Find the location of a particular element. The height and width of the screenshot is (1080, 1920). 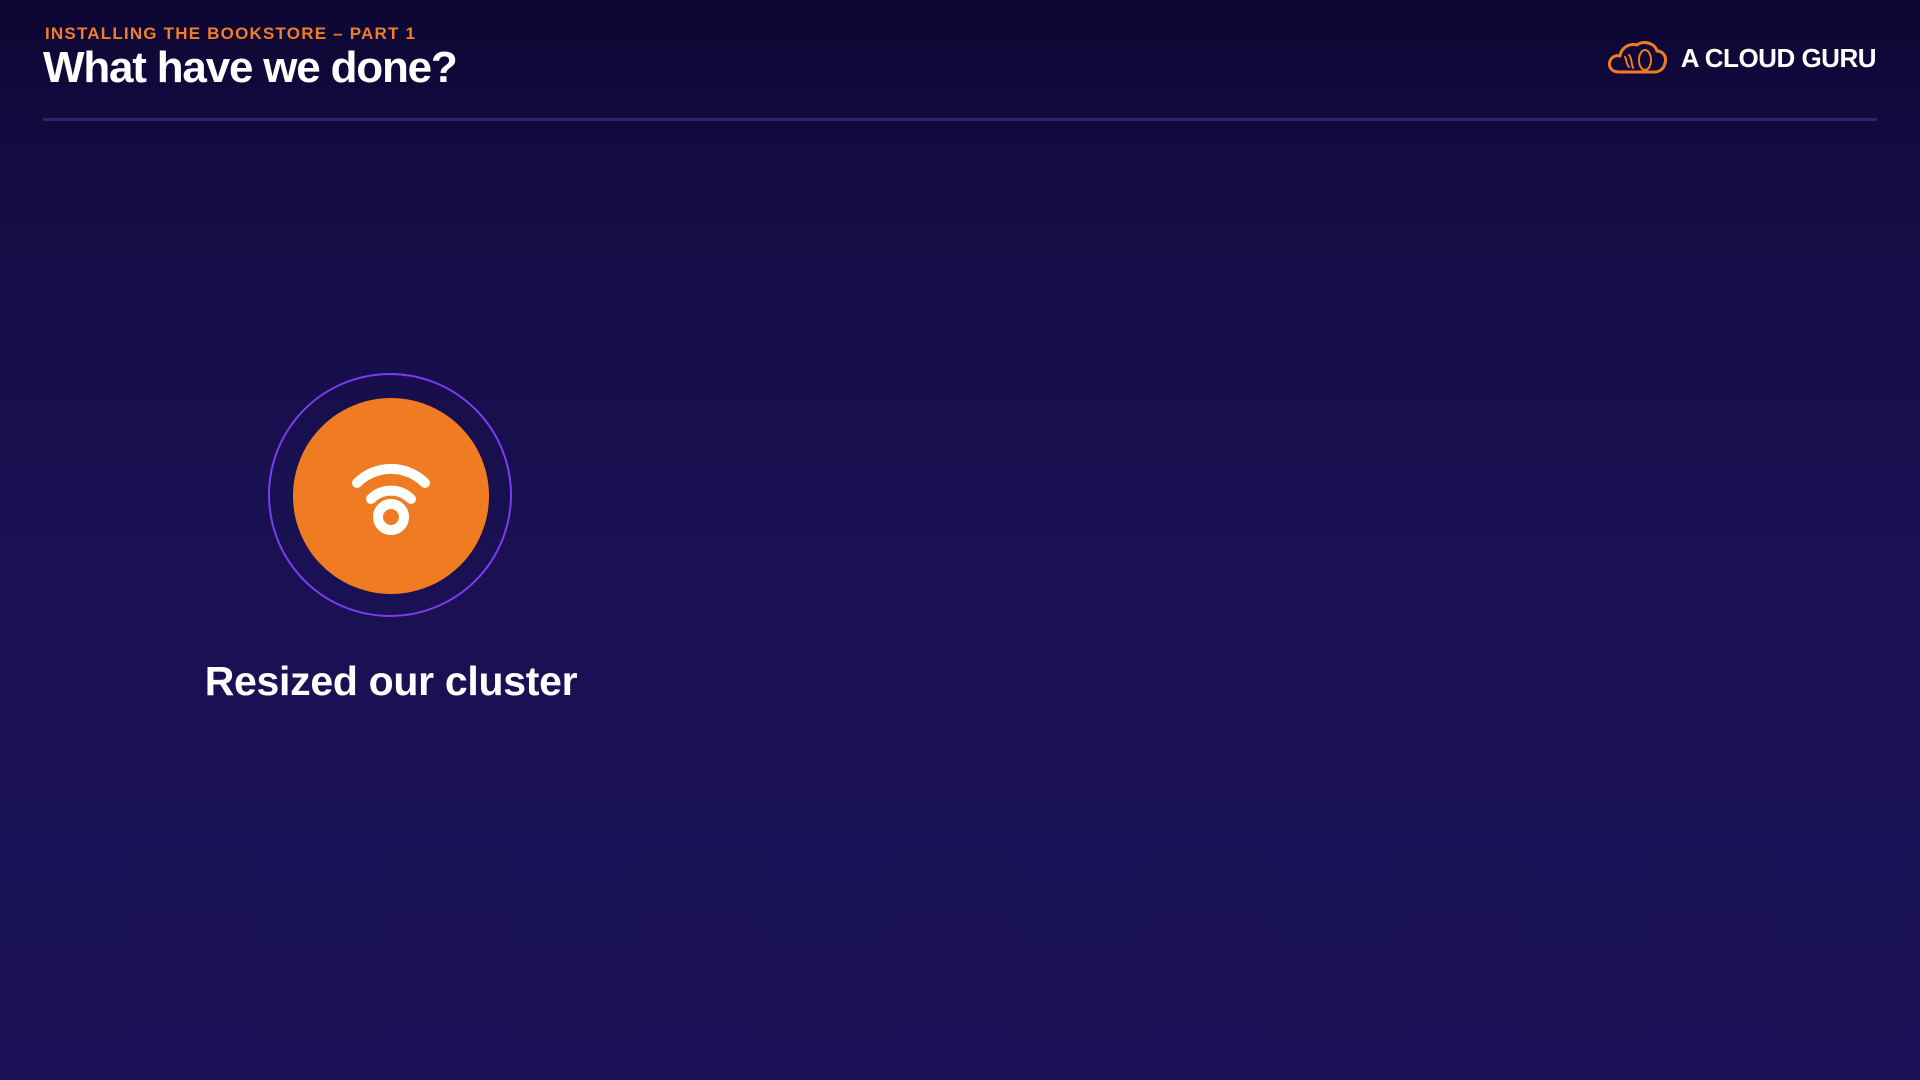

cloud-guru-logo-icon is located at coordinates (1637, 57).